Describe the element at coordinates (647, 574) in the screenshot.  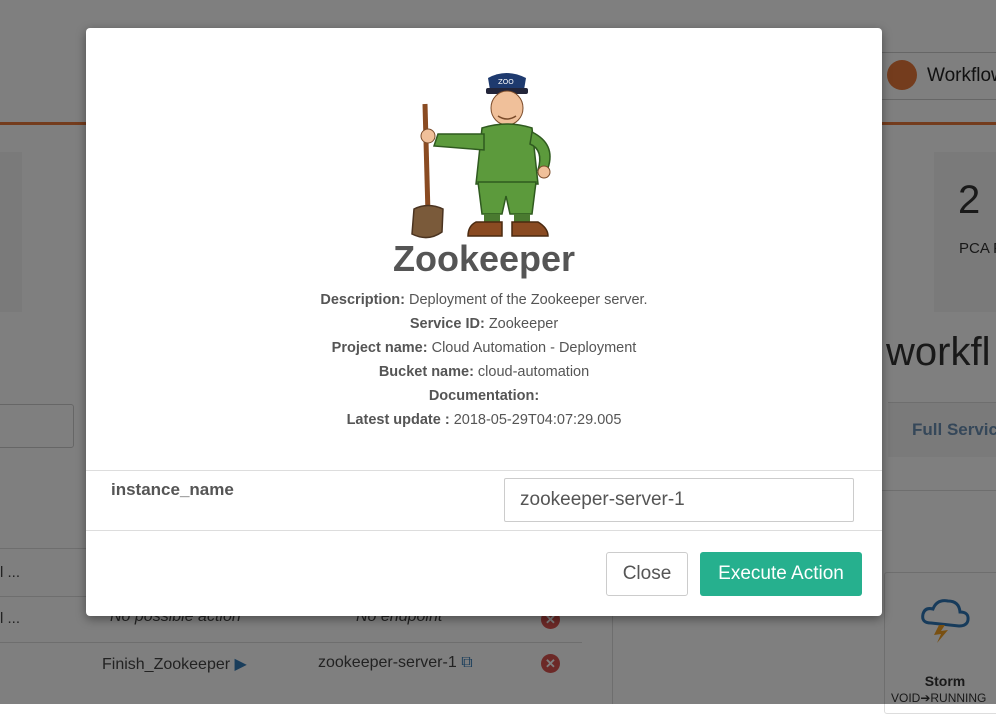
I see `close-button: Close` at that location.